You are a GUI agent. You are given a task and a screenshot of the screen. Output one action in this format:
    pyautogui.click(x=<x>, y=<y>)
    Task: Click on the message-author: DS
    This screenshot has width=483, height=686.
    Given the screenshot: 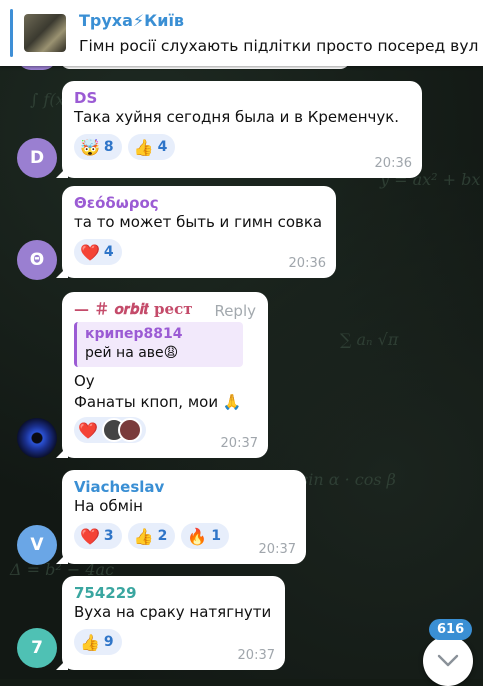 What is the action you would take?
    pyautogui.click(x=242, y=98)
    